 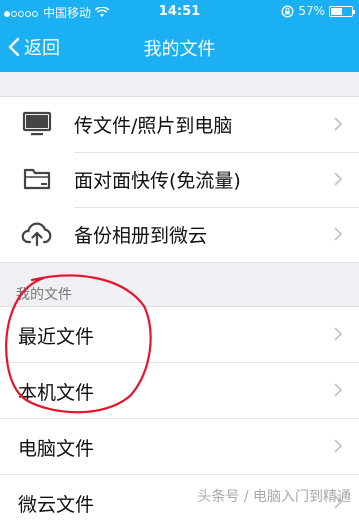 What do you see at coordinates (37, 123) in the screenshot?
I see `monitor-icon` at bounding box center [37, 123].